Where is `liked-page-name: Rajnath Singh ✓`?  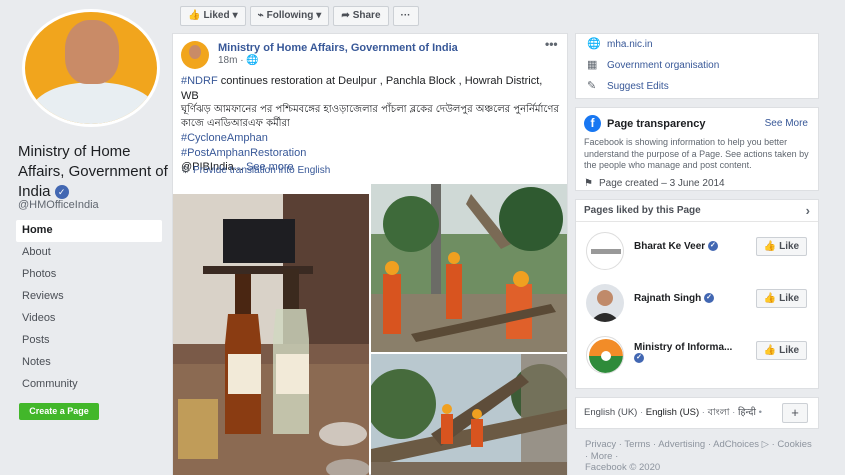 liked-page-name: Rajnath Singh ✓ is located at coordinates (674, 298).